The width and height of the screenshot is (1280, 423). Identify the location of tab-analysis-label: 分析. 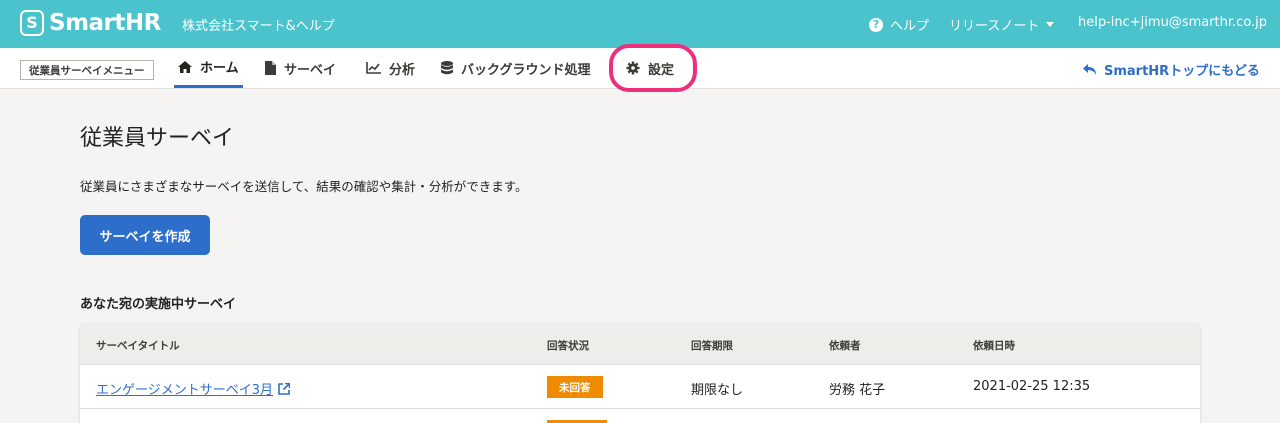
(402, 70).